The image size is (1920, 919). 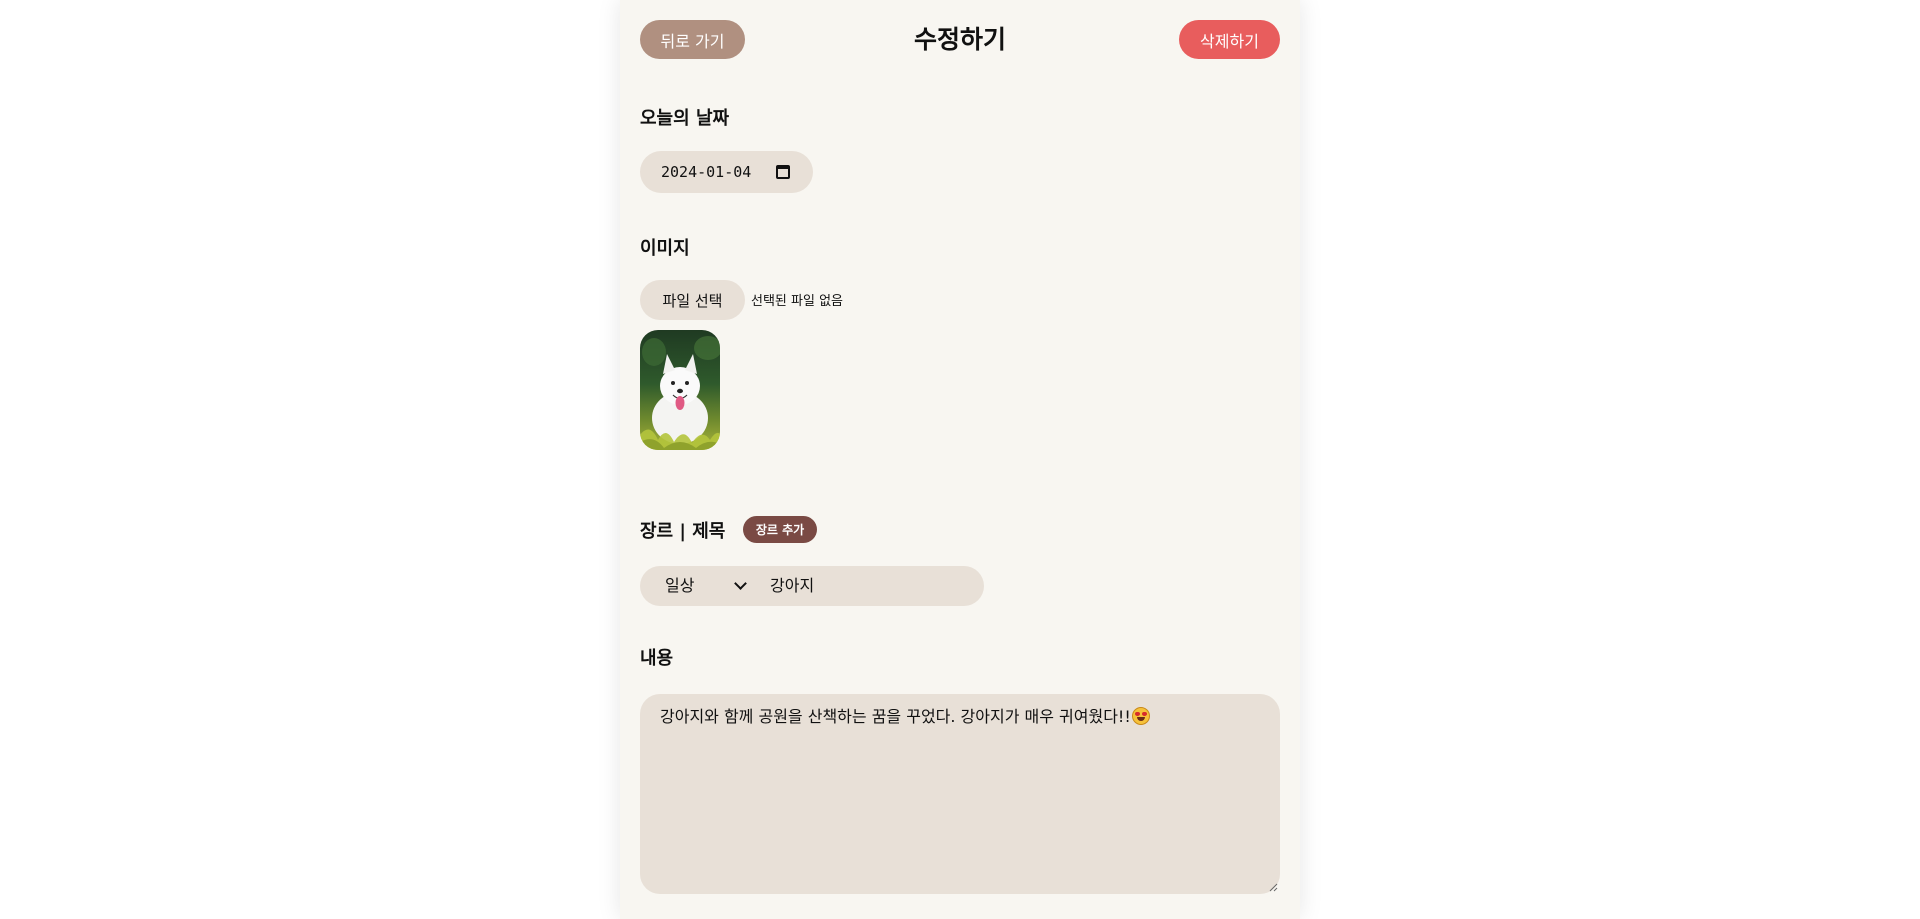 I want to click on title-input: 강아지, so click(x=875, y=586).